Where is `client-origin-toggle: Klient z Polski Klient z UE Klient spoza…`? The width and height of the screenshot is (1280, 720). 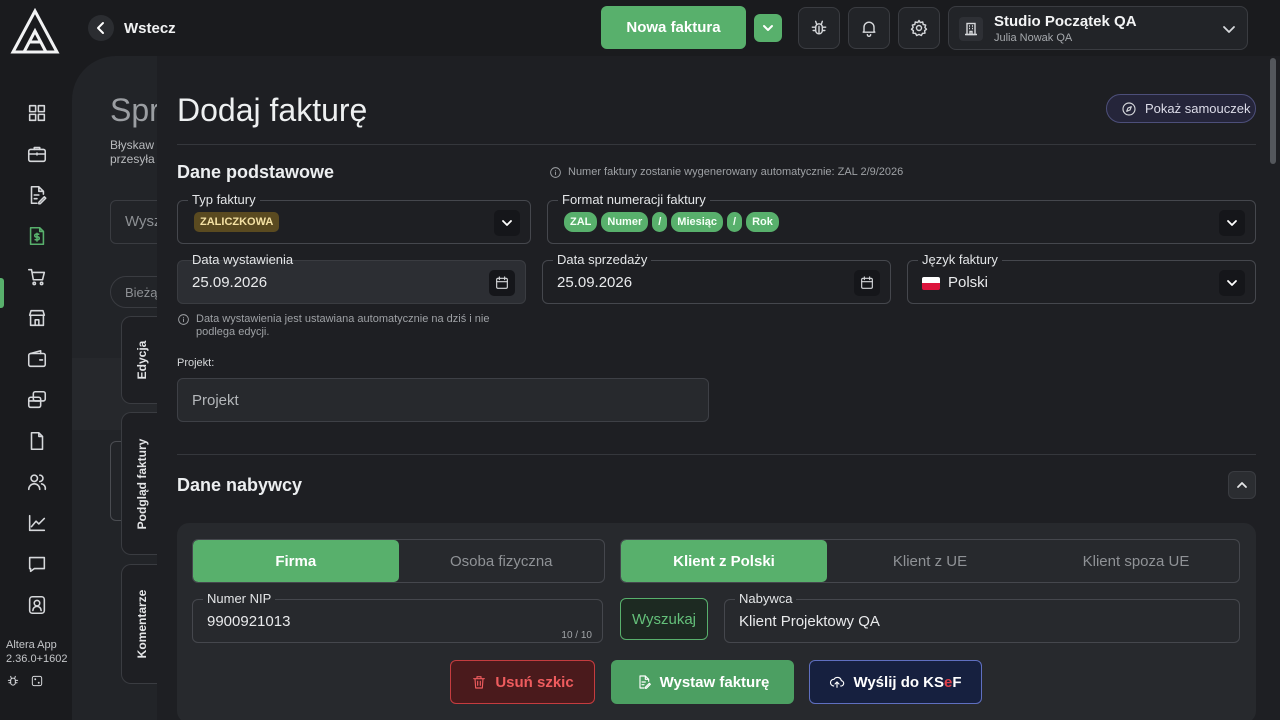 client-origin-toggle: Klient z Polski Klient z UE Klient spoza… is located at coordinates (930, 561).